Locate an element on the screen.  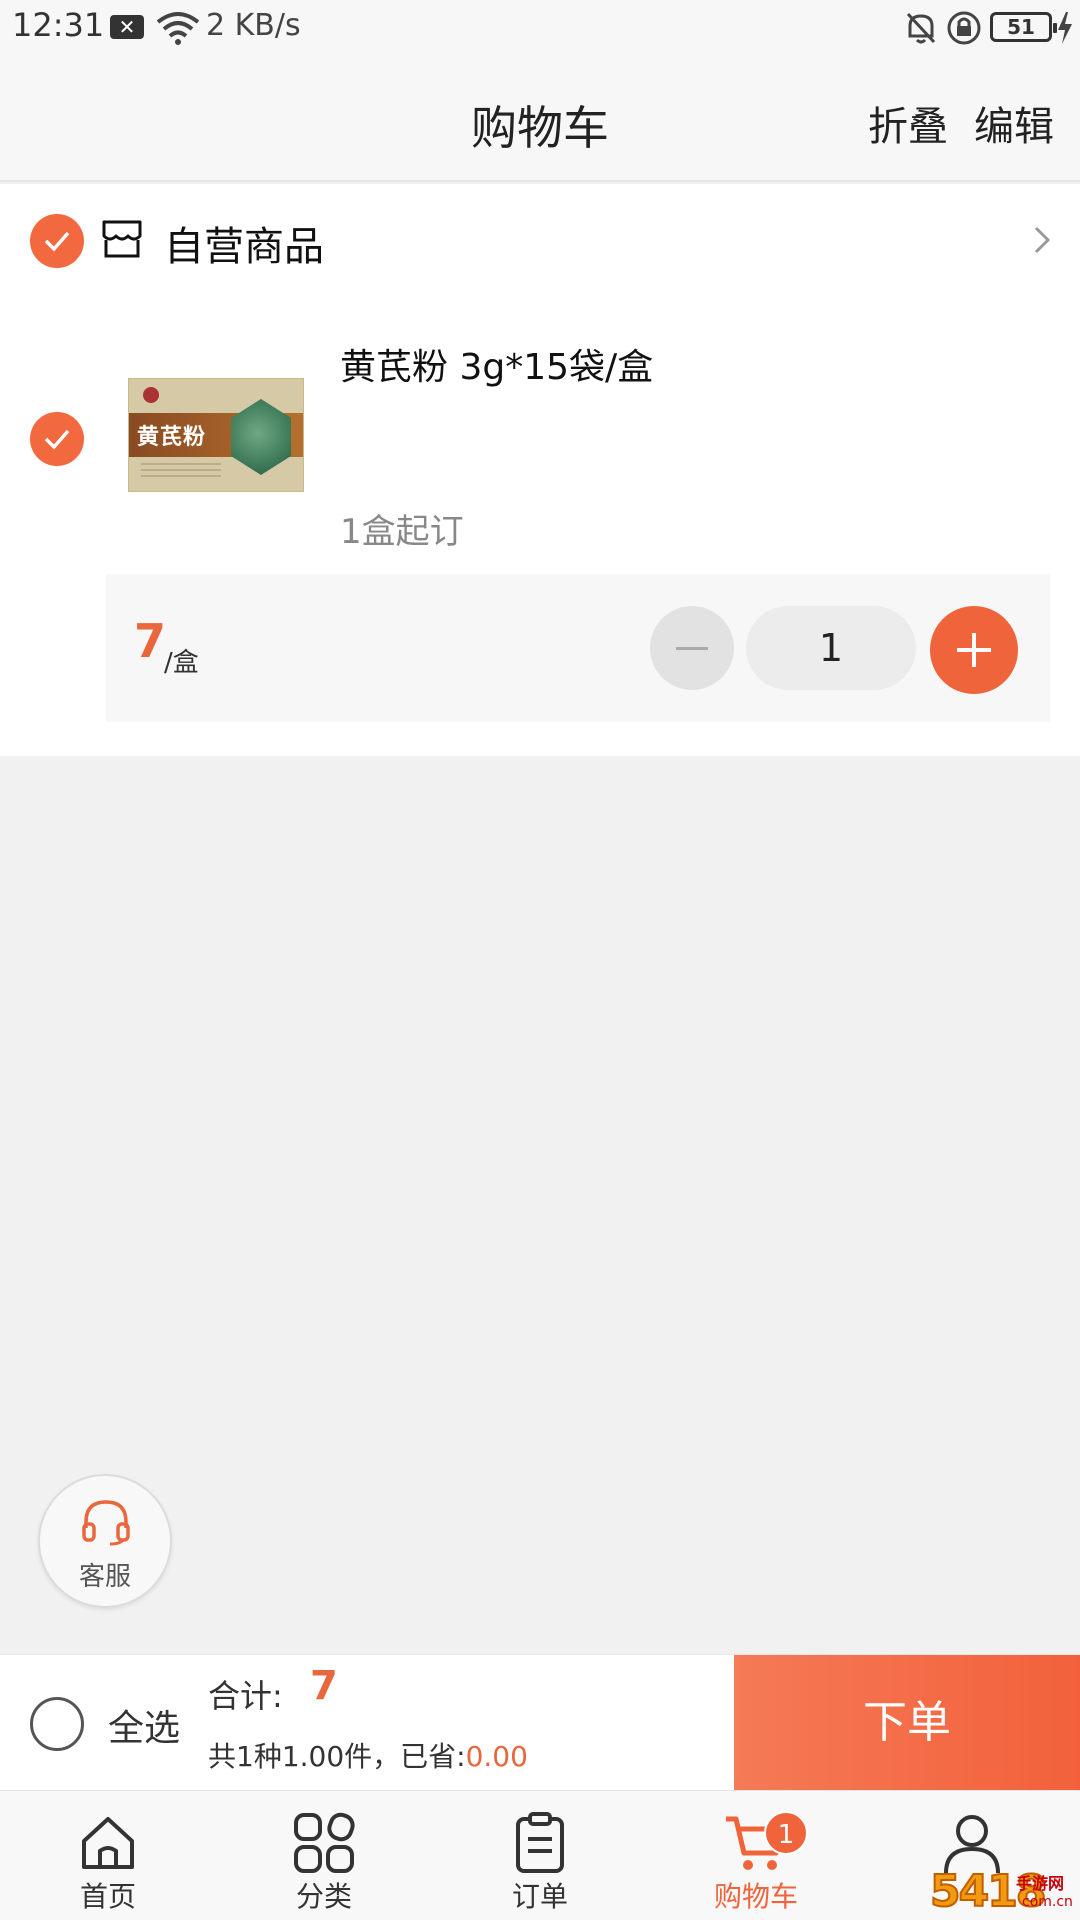
headset-icon is located at coordinates (106, 1523).